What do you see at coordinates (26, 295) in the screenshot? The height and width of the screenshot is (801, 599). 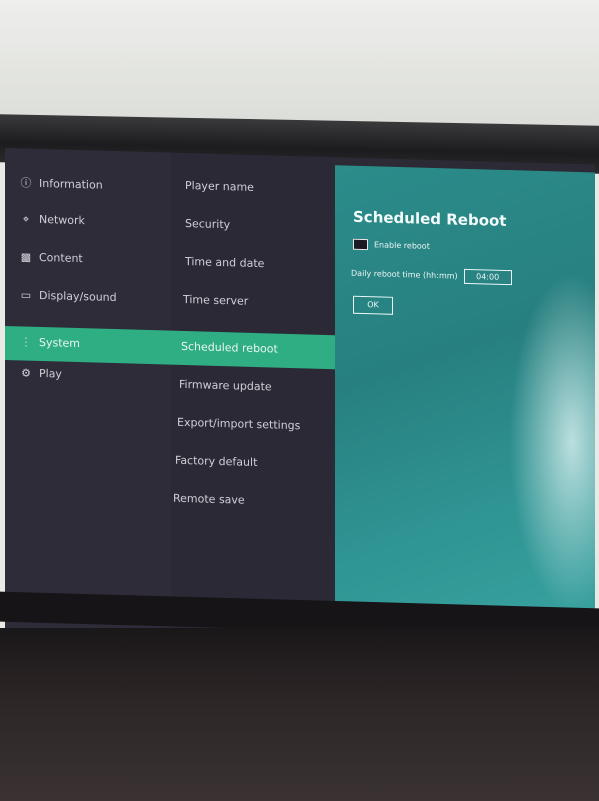 I see `monitor-icon: ▭` at bounding box center [26, 295].